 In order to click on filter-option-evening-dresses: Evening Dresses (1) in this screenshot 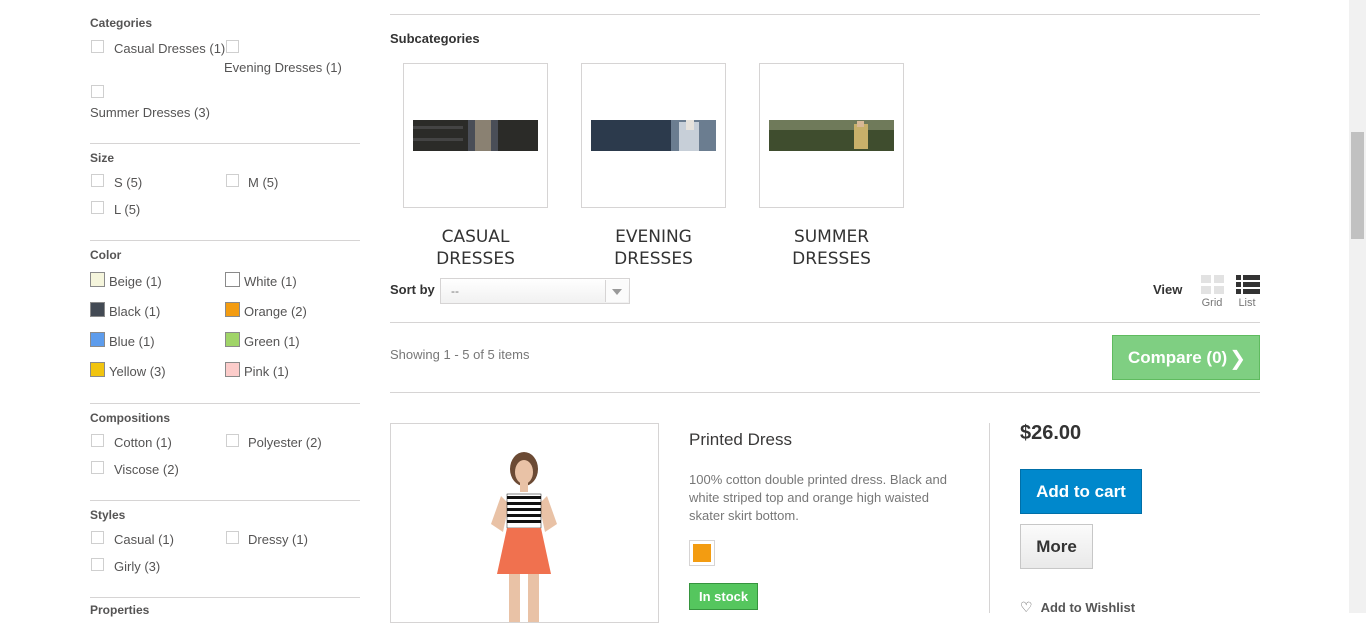, I will do `click(283, 67)`.